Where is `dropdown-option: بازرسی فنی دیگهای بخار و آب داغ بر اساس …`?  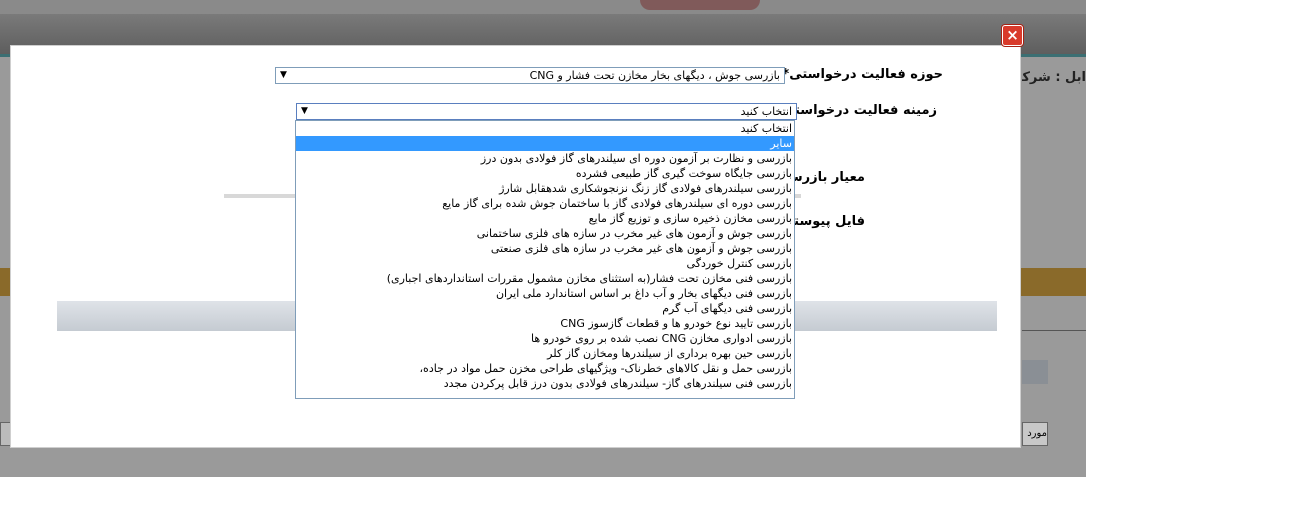
dropdown-option: بازرسی فنی دیگهای بخار و آب داغ بر اساس … is located at coordinates (545, 293).